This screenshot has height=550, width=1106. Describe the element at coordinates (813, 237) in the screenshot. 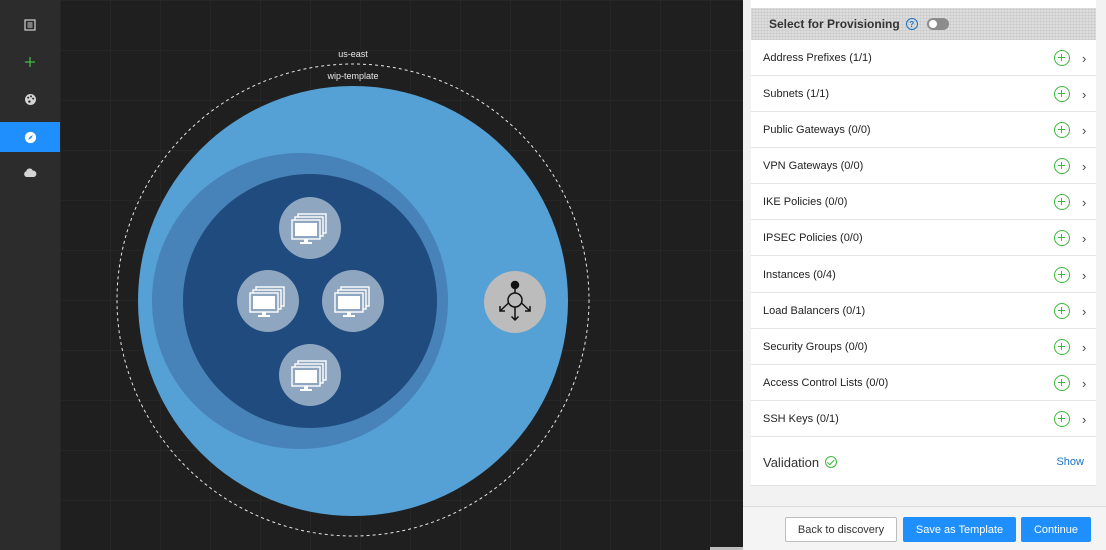

I see `resource-label: IPSEC Policies (0/0)` at that location.